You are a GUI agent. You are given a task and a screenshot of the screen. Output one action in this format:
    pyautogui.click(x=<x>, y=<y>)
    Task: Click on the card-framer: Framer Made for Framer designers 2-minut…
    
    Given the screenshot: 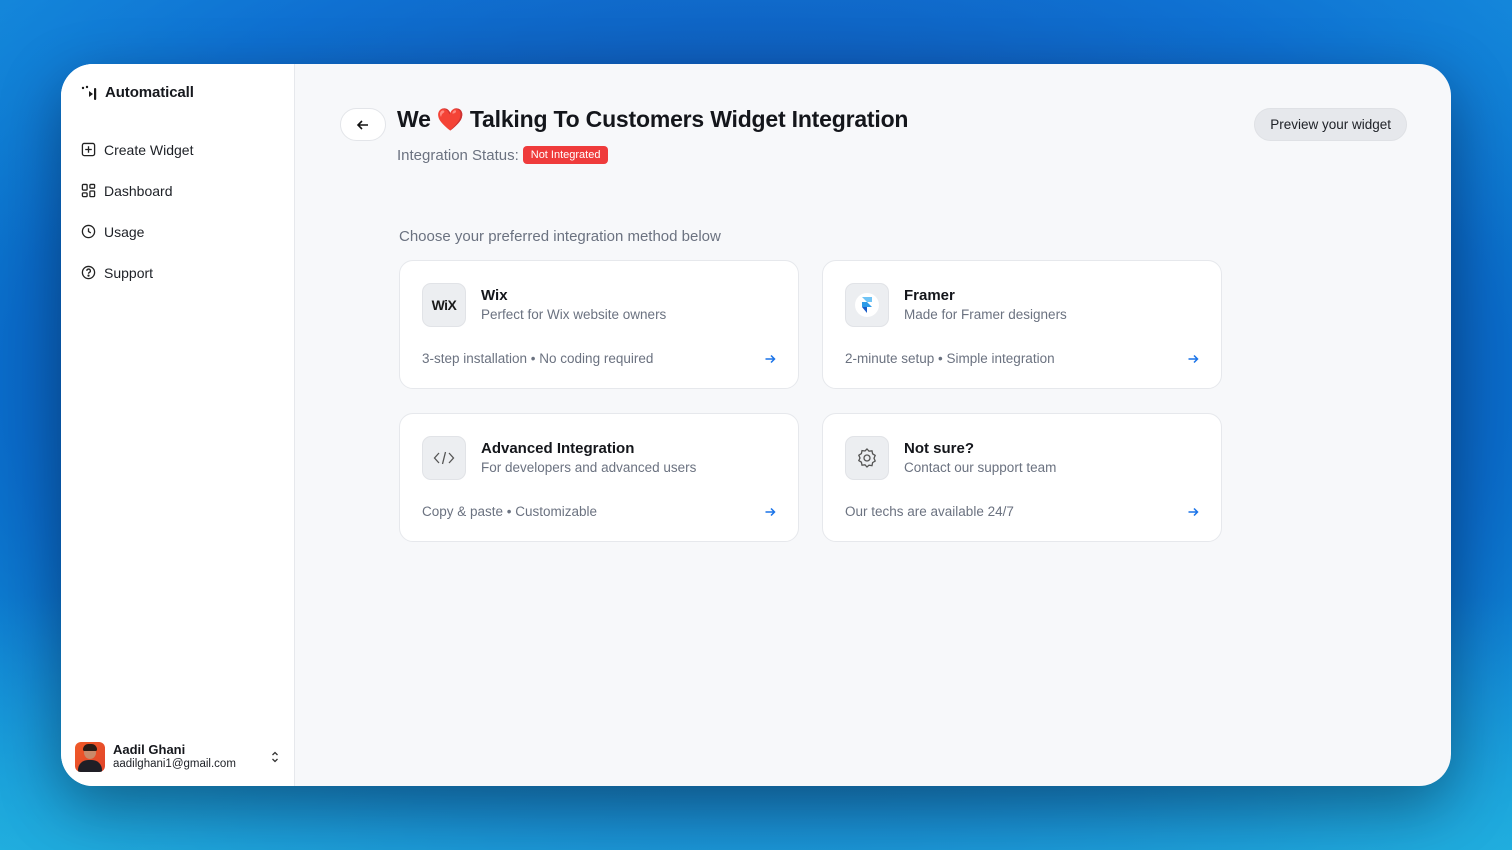 What is the action you would take?
    pyautogui.click(x=1022, y=324)
    